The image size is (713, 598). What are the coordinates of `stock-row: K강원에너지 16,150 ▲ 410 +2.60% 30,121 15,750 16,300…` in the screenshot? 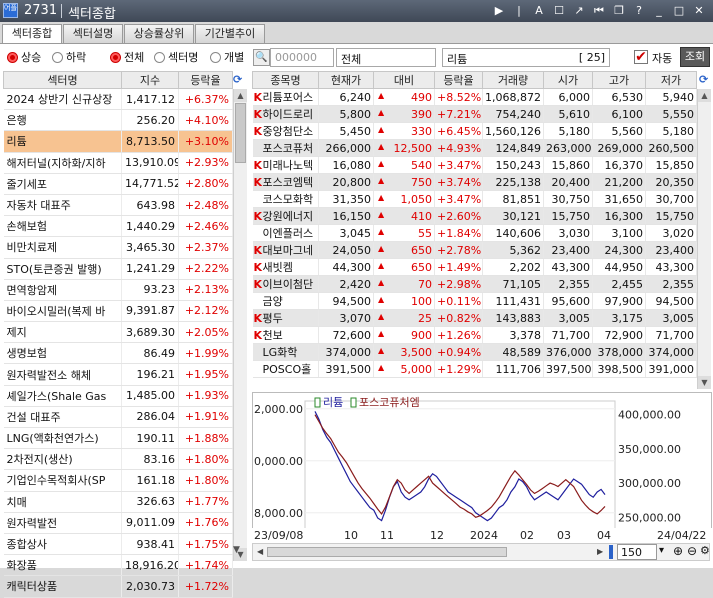 It's located at (474, 216).